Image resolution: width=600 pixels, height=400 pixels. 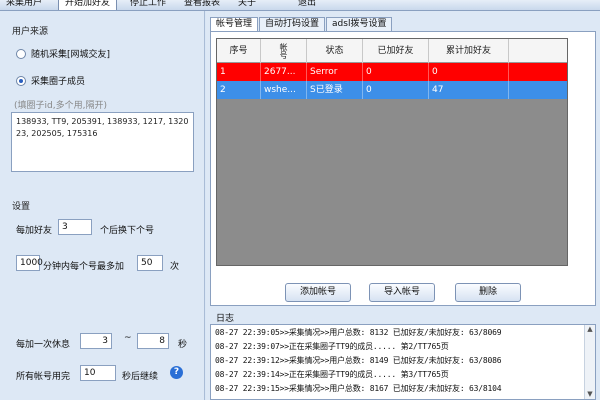 What do you see at coordinates (176, 372) in the screenshot?
I see `help-icon: ?` at bounding box center [176, 372].